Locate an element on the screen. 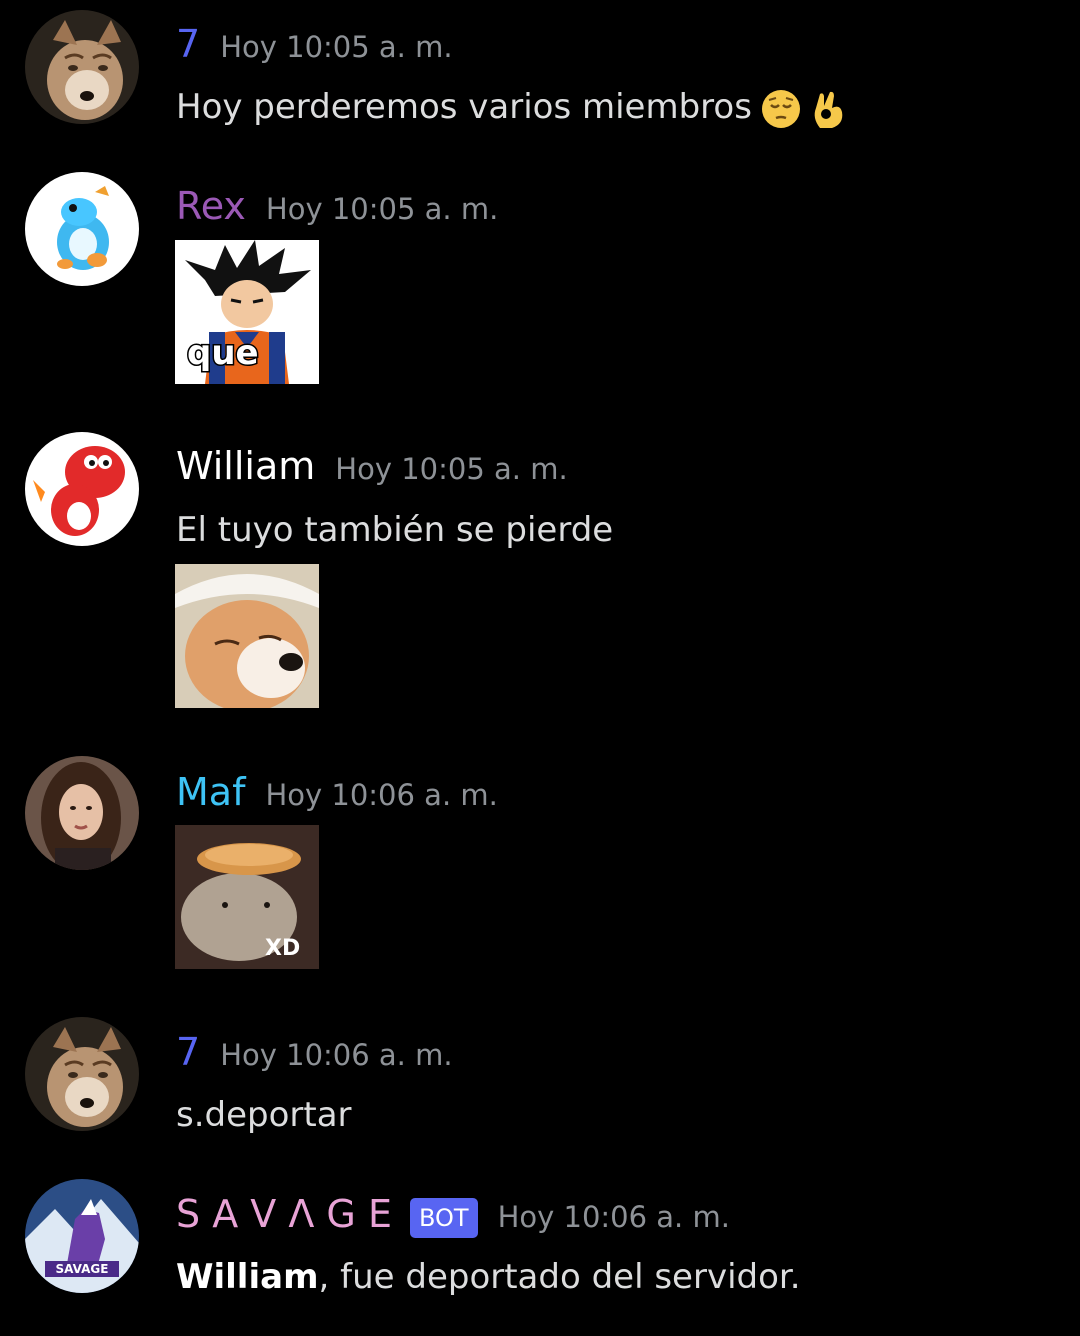  message-header: 7 Hoy 10:06 a. m. is located at coordinates (314, 1053).